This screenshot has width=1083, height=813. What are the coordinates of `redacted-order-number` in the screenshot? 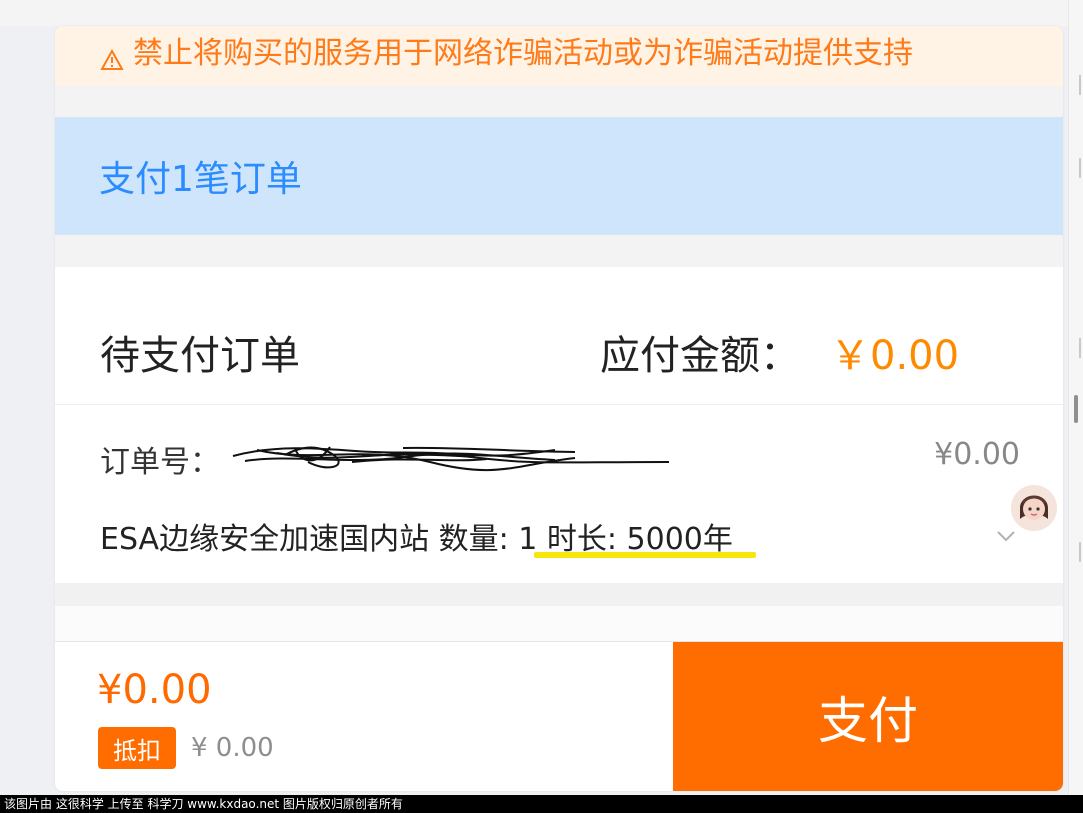 It's located at (450, 458).